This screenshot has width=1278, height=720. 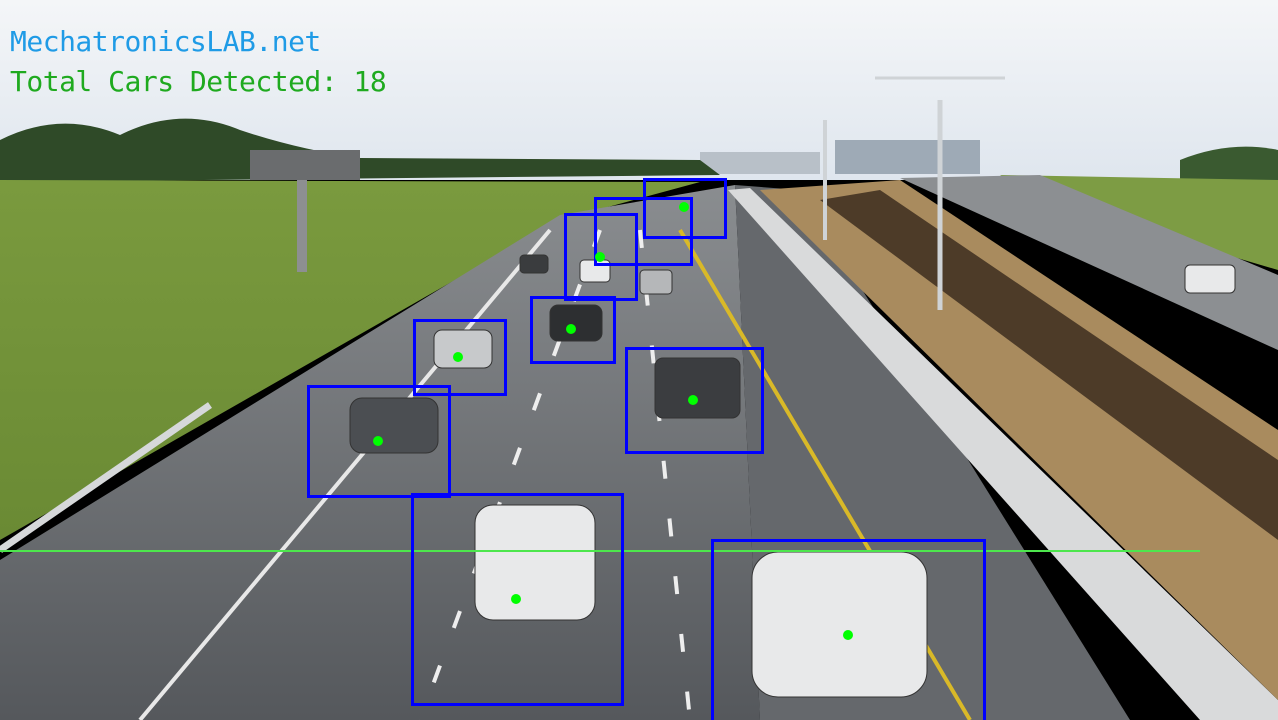 I want to click on brand-watermark: MechatronicsLAB.net, so click(x=165, y=41).